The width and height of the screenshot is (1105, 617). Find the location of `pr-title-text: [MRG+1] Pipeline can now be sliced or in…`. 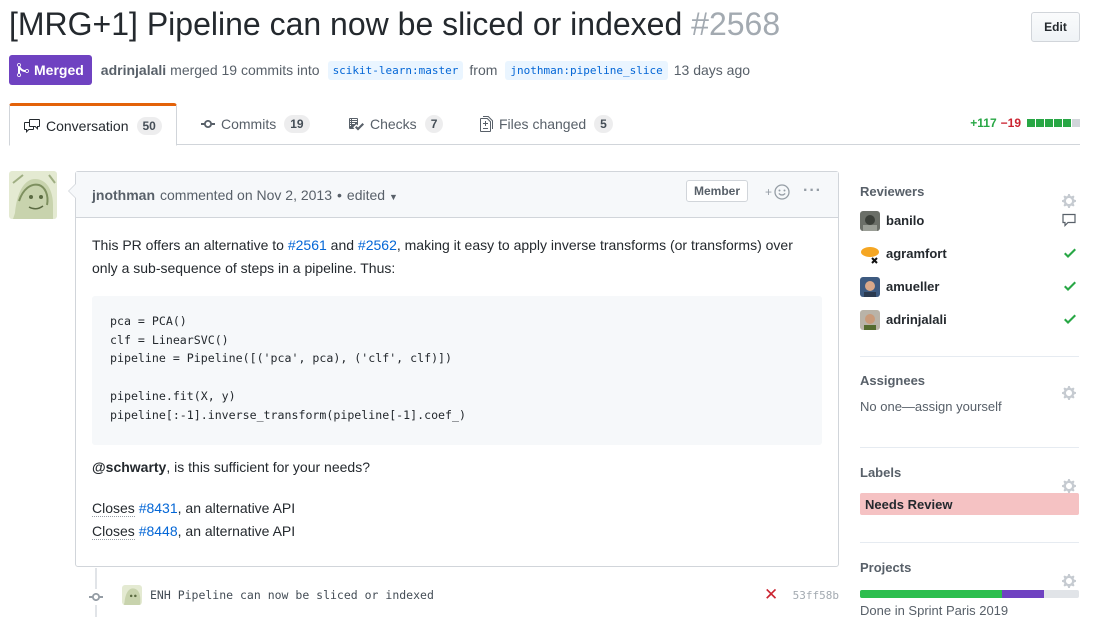

pr-title-text: [MRG+1] Pipeline can now be sliced or in… is located at coordinates (346, 24).